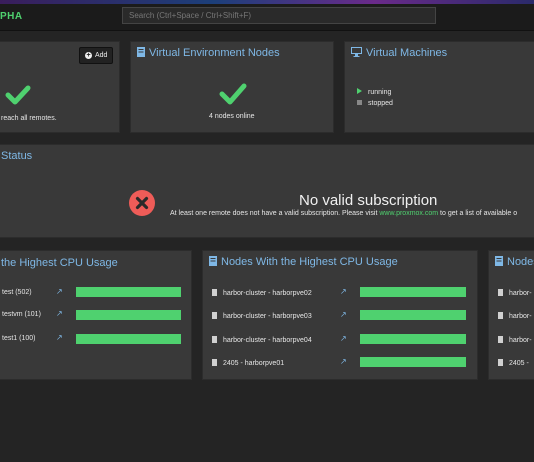  What do you see at coordinates (359, 102) in the screenshot?
I see `stop-icon` at bounding box center [359, 102].